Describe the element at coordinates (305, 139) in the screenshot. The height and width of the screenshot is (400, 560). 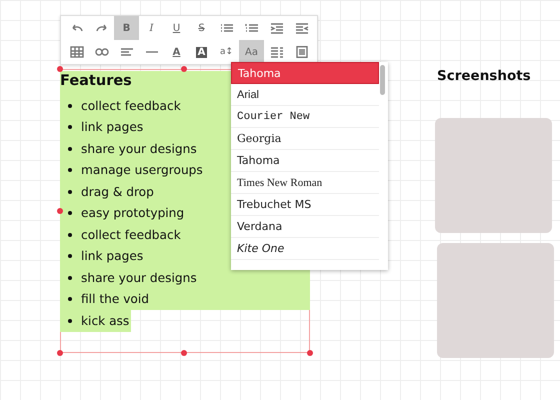
I see `font-option: Georgia` at that location.